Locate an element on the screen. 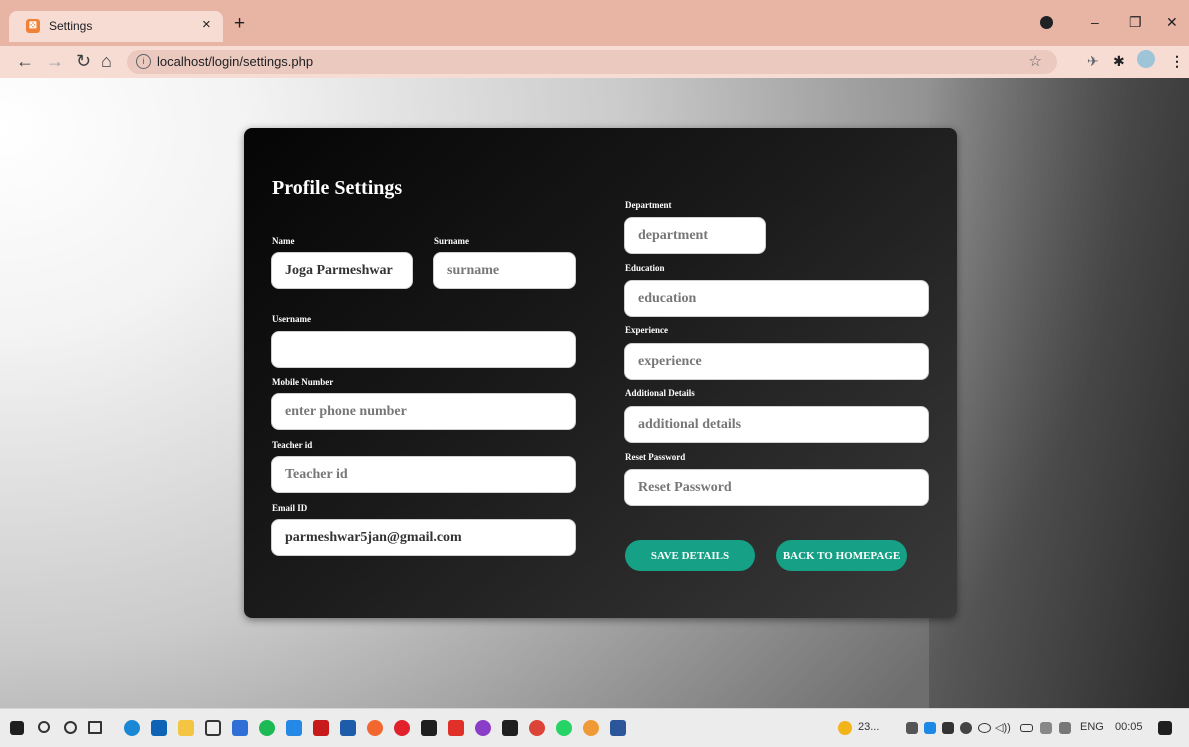  minimize-button: – is located at coordinates (1095, 22).